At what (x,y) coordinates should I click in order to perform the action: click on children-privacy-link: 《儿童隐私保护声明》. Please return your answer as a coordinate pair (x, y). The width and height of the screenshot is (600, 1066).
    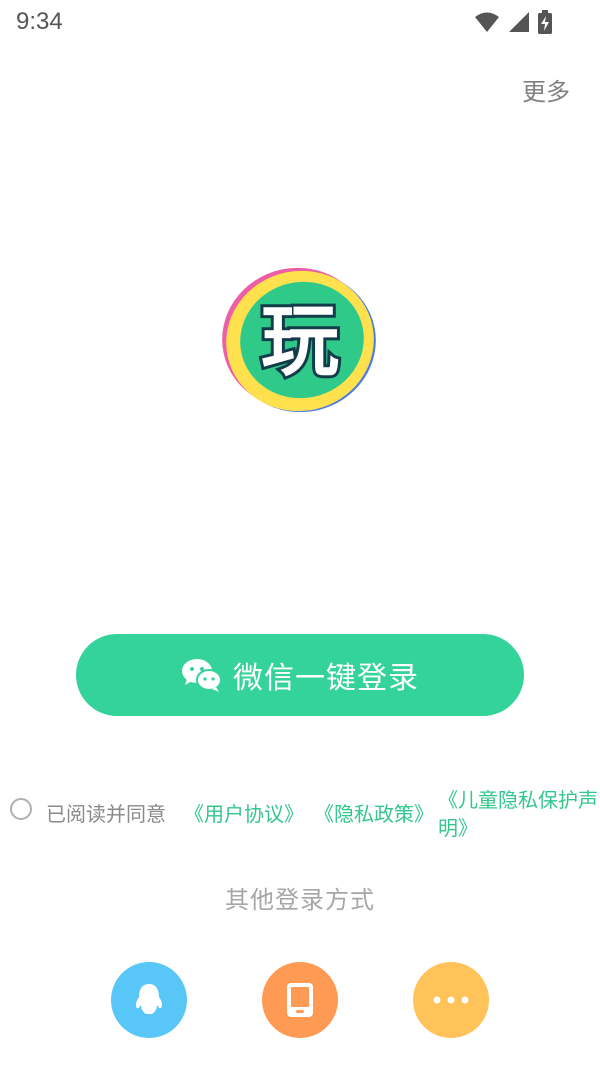
    Looking at the image, I should click on (519, 814).